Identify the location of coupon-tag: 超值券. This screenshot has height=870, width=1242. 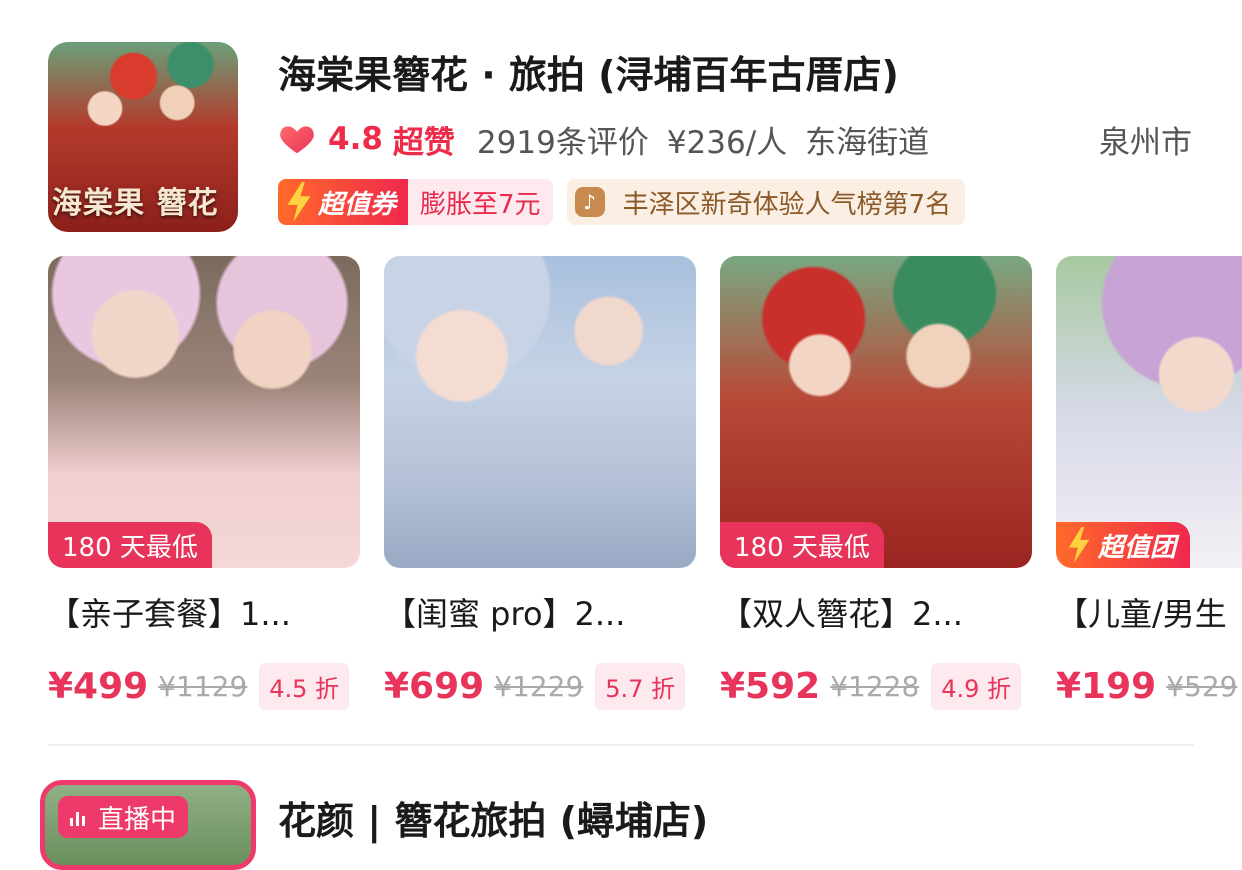
(343, 202).